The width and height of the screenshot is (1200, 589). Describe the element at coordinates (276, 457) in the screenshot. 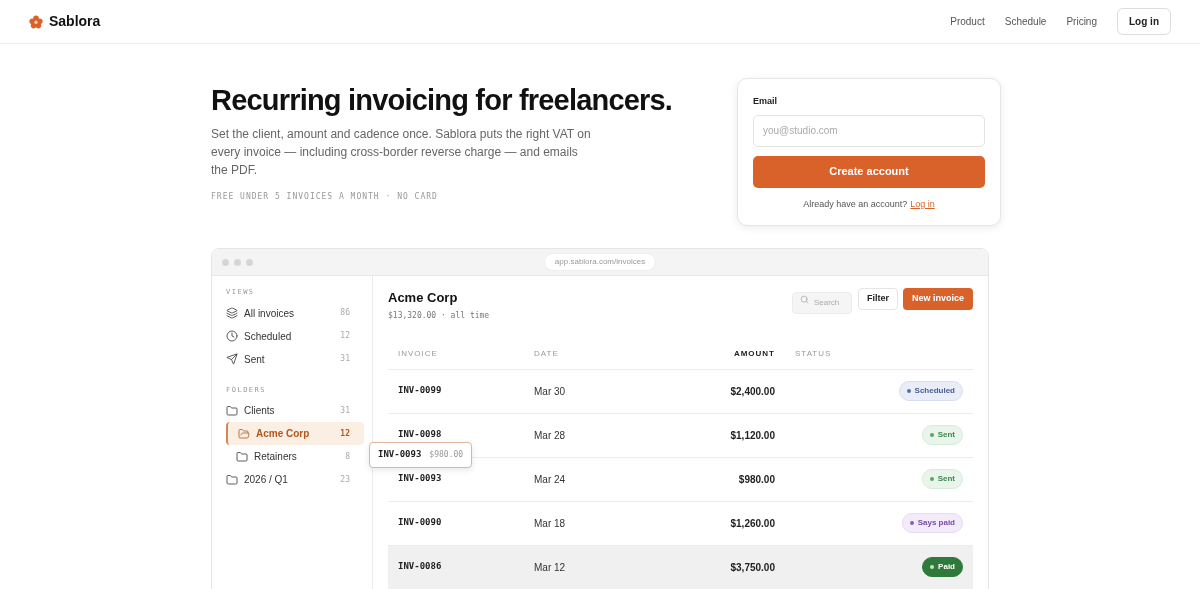

I see `item-label: Retainers` at that location.